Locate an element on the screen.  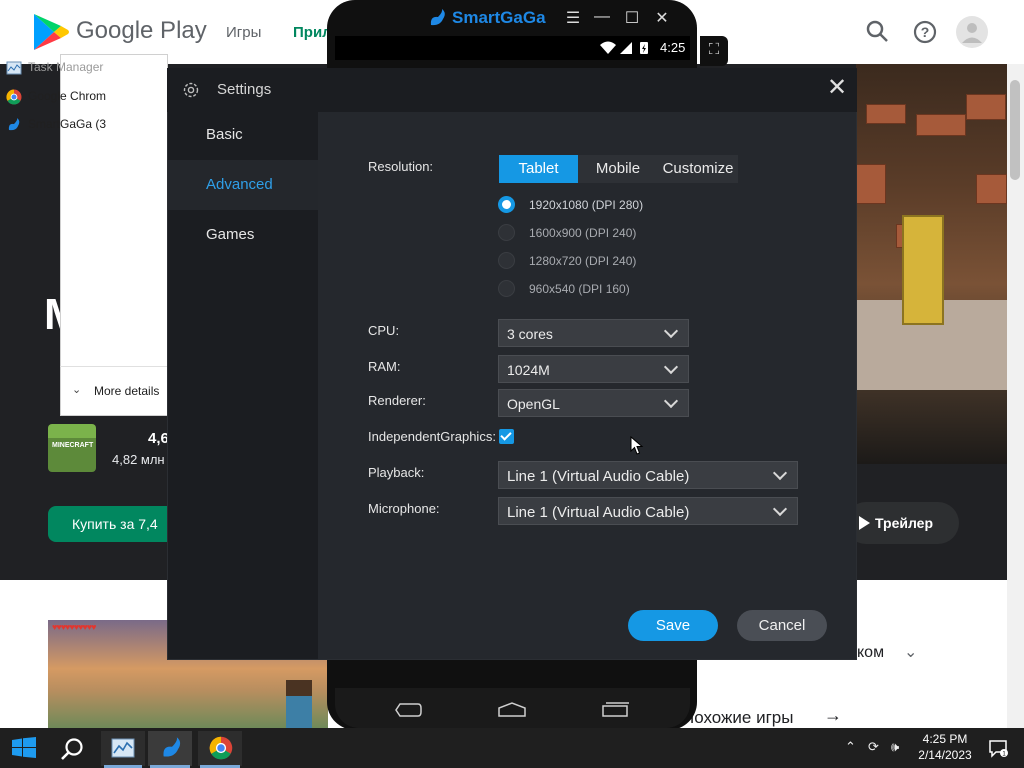
fullscreen-icon: ⛶ is located at coordinates (714, 51).